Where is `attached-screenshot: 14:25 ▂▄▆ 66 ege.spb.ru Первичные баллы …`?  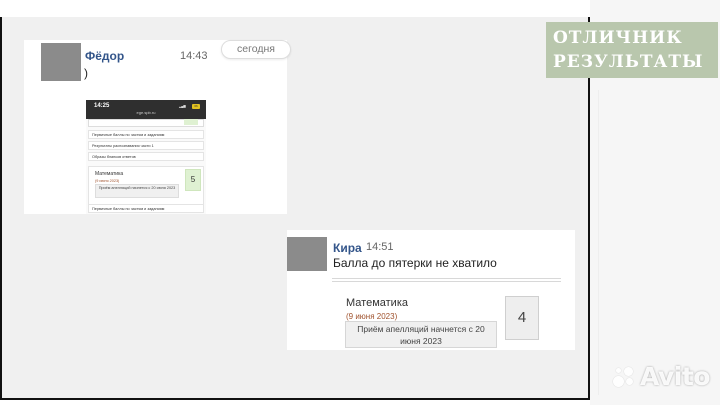
attached-screenshot: 14:25 ▂▄▆ 66 ege.spb.ru Первичные баллы … is located at coordinates (146, 157).